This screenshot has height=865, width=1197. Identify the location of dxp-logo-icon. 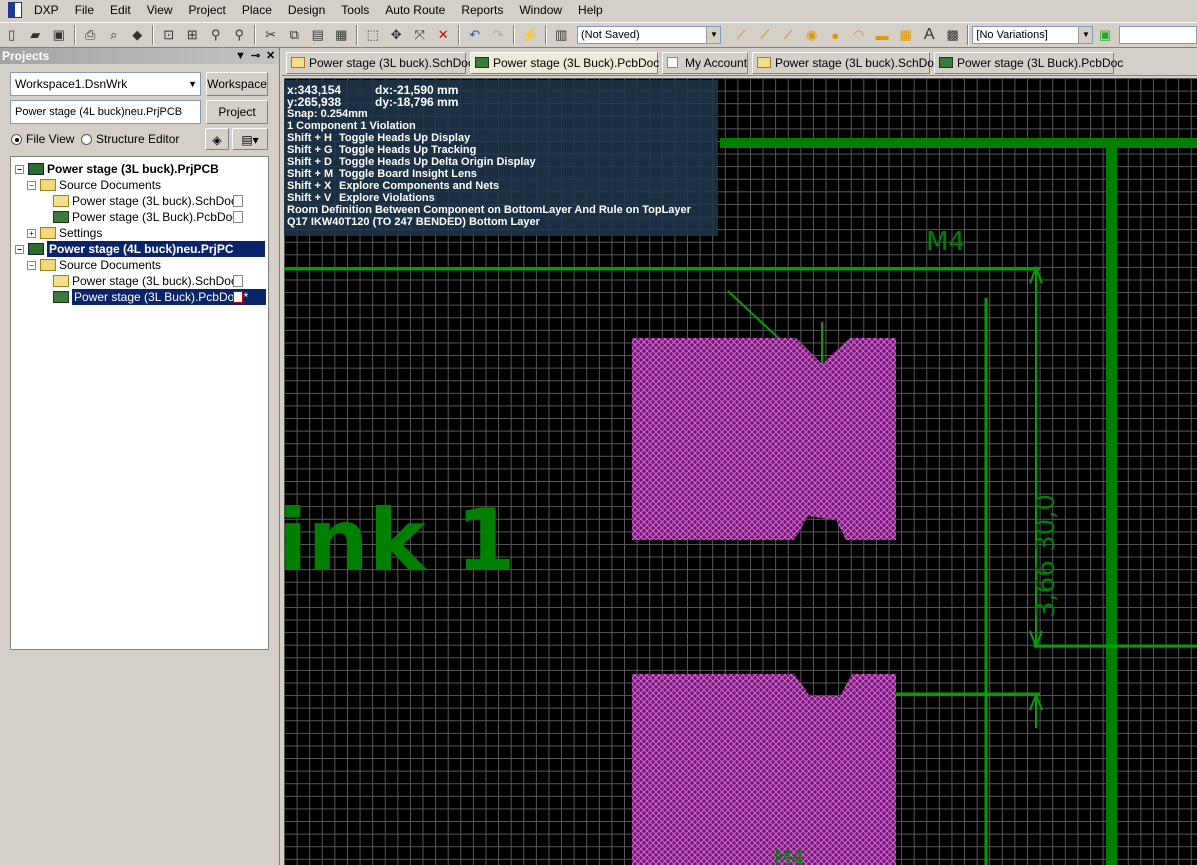
(15, 10).